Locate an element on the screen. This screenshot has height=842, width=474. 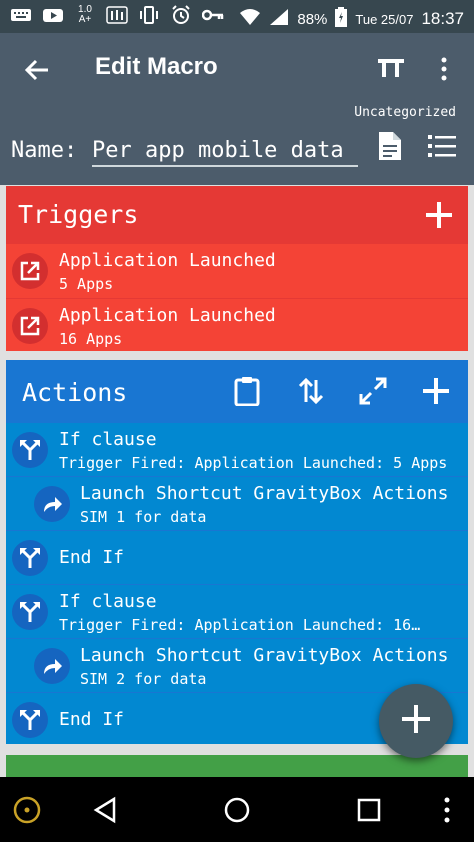
home-circle-icon is located at coordinates (237, 812).